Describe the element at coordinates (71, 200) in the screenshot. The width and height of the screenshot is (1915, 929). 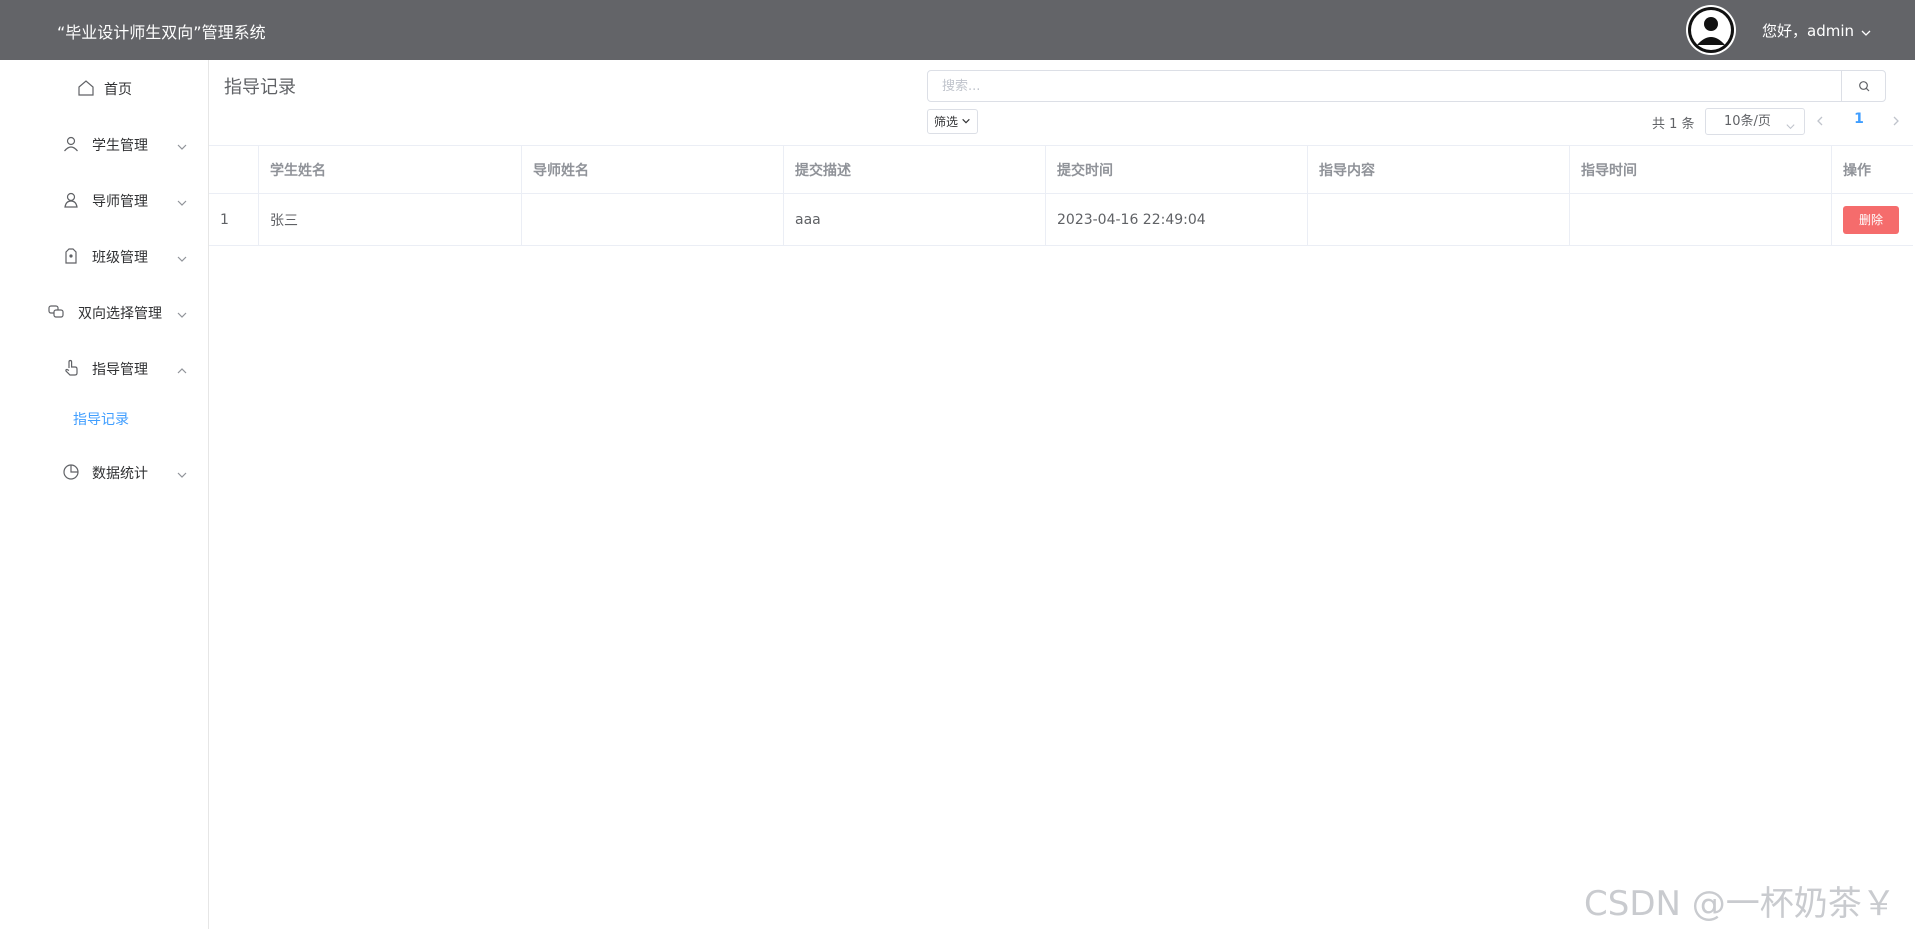
I see `teacher-icon` at that location.